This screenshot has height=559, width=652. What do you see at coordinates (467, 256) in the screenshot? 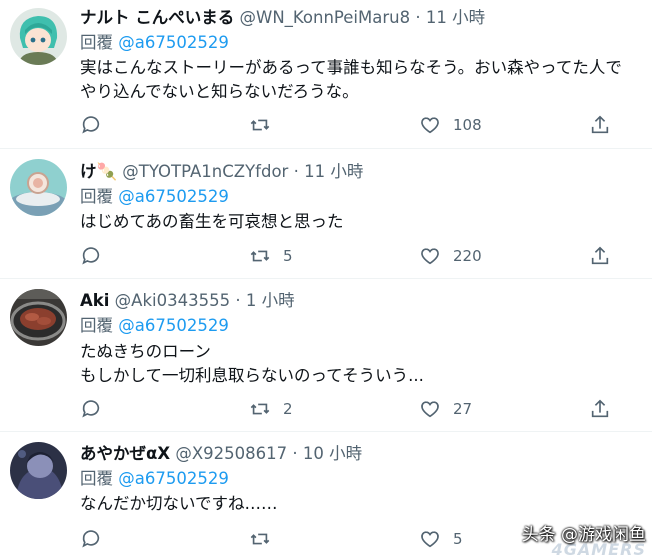
I see `like-count: 220` at bounding box center [467, 256].